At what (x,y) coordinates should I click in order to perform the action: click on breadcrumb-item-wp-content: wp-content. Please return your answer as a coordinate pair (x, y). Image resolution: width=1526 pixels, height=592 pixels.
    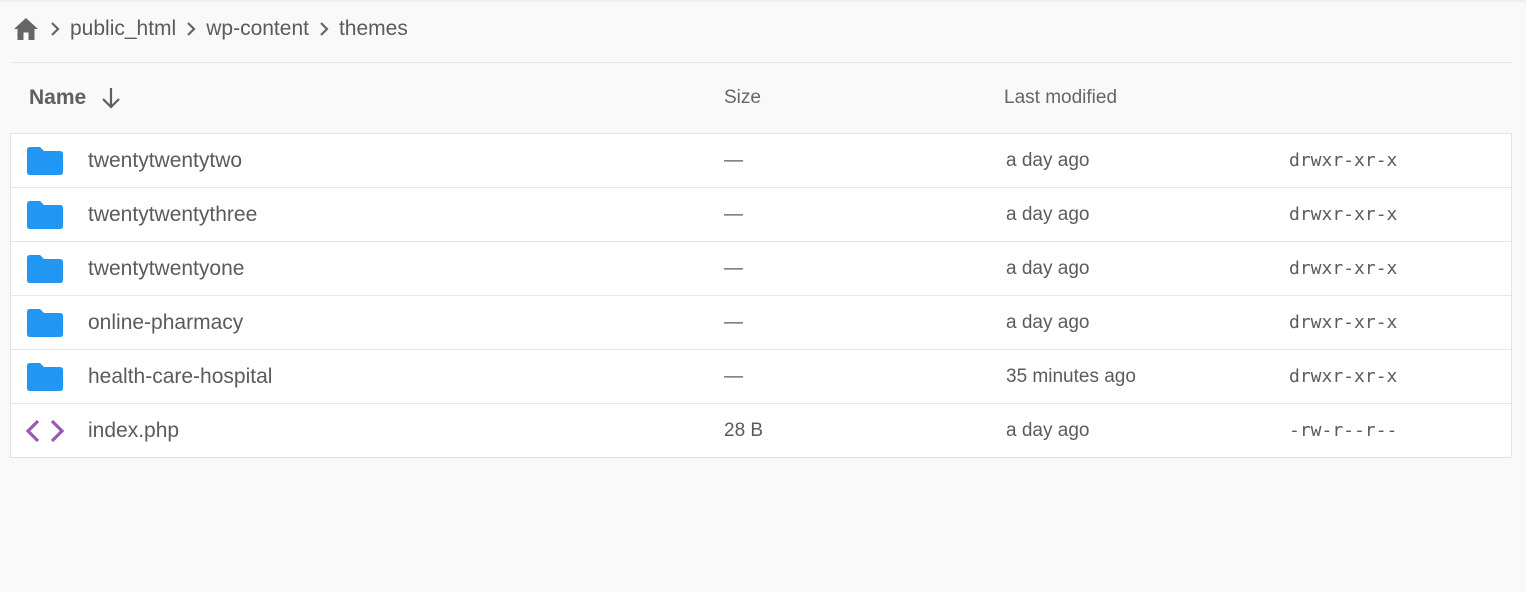
    Looking at the image, I should click on (257, 29).